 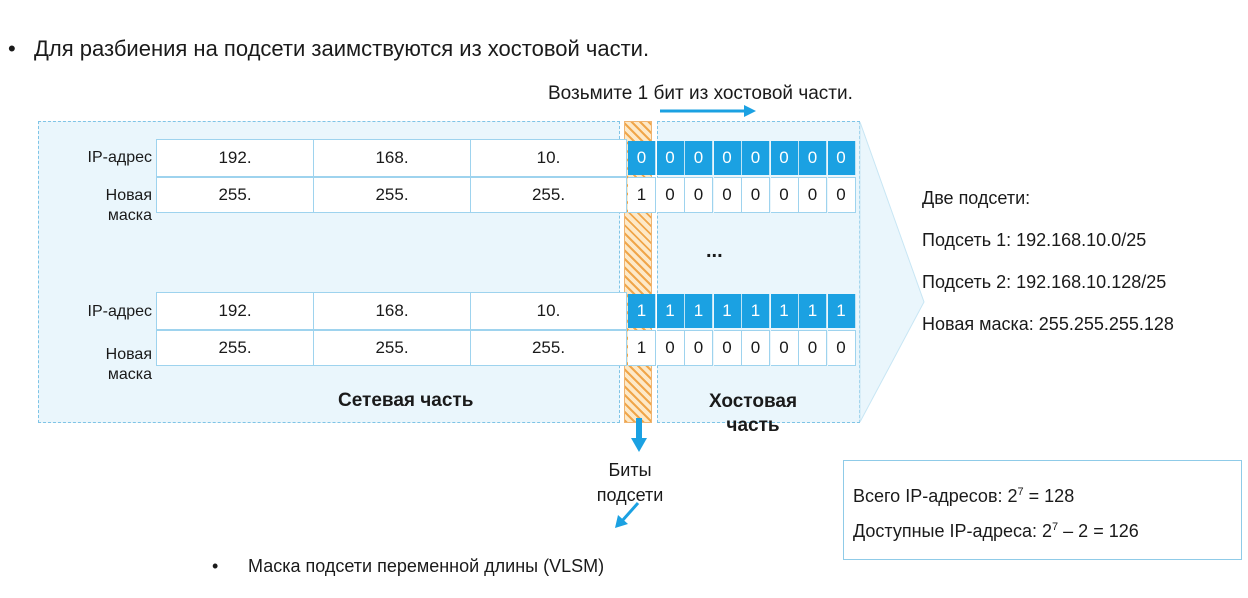 I want to click on host-part-label-line1: Хостовая, so click(x=753, y=401).